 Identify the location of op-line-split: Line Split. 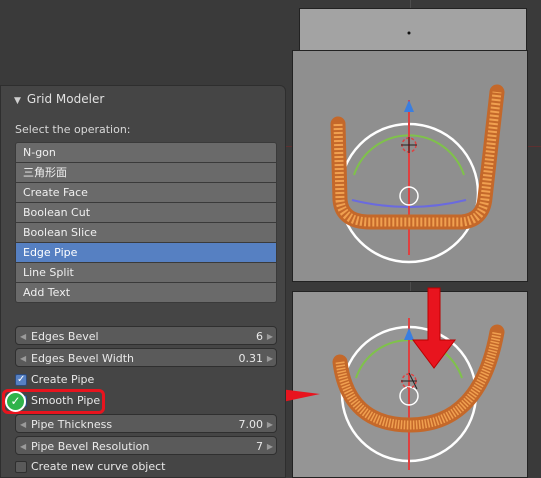
(146, 273).